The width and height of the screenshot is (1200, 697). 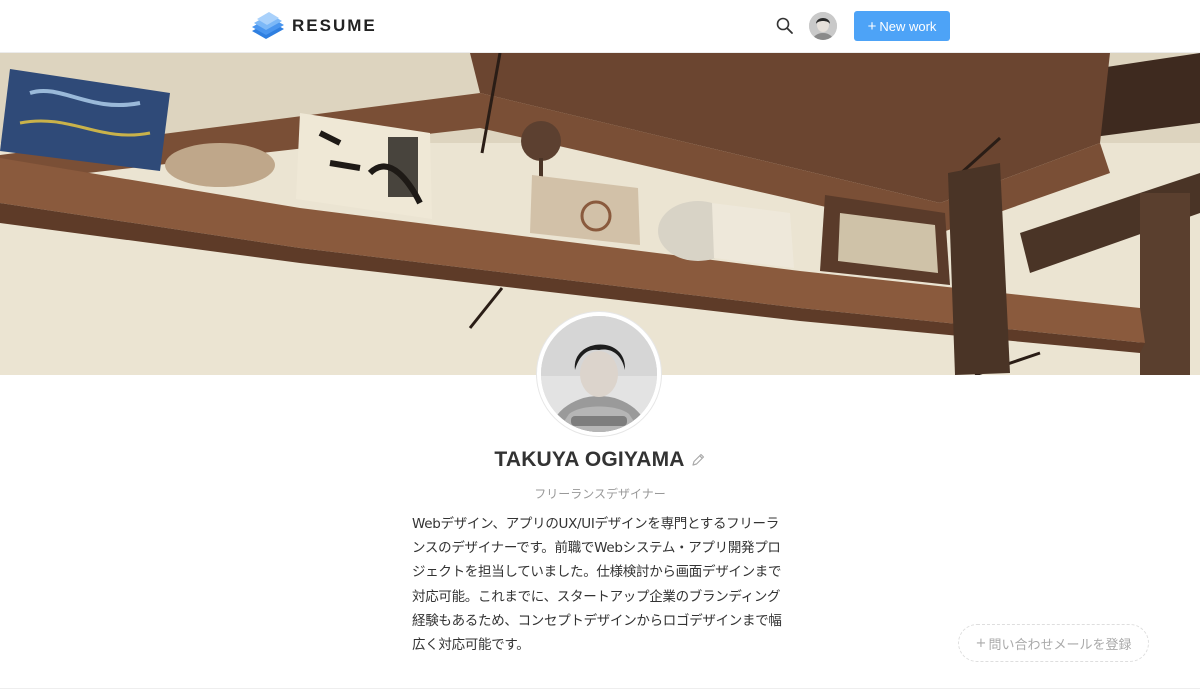 I want to click on profile-role: フリーランスデザイナー, so click(x=600, y=494).